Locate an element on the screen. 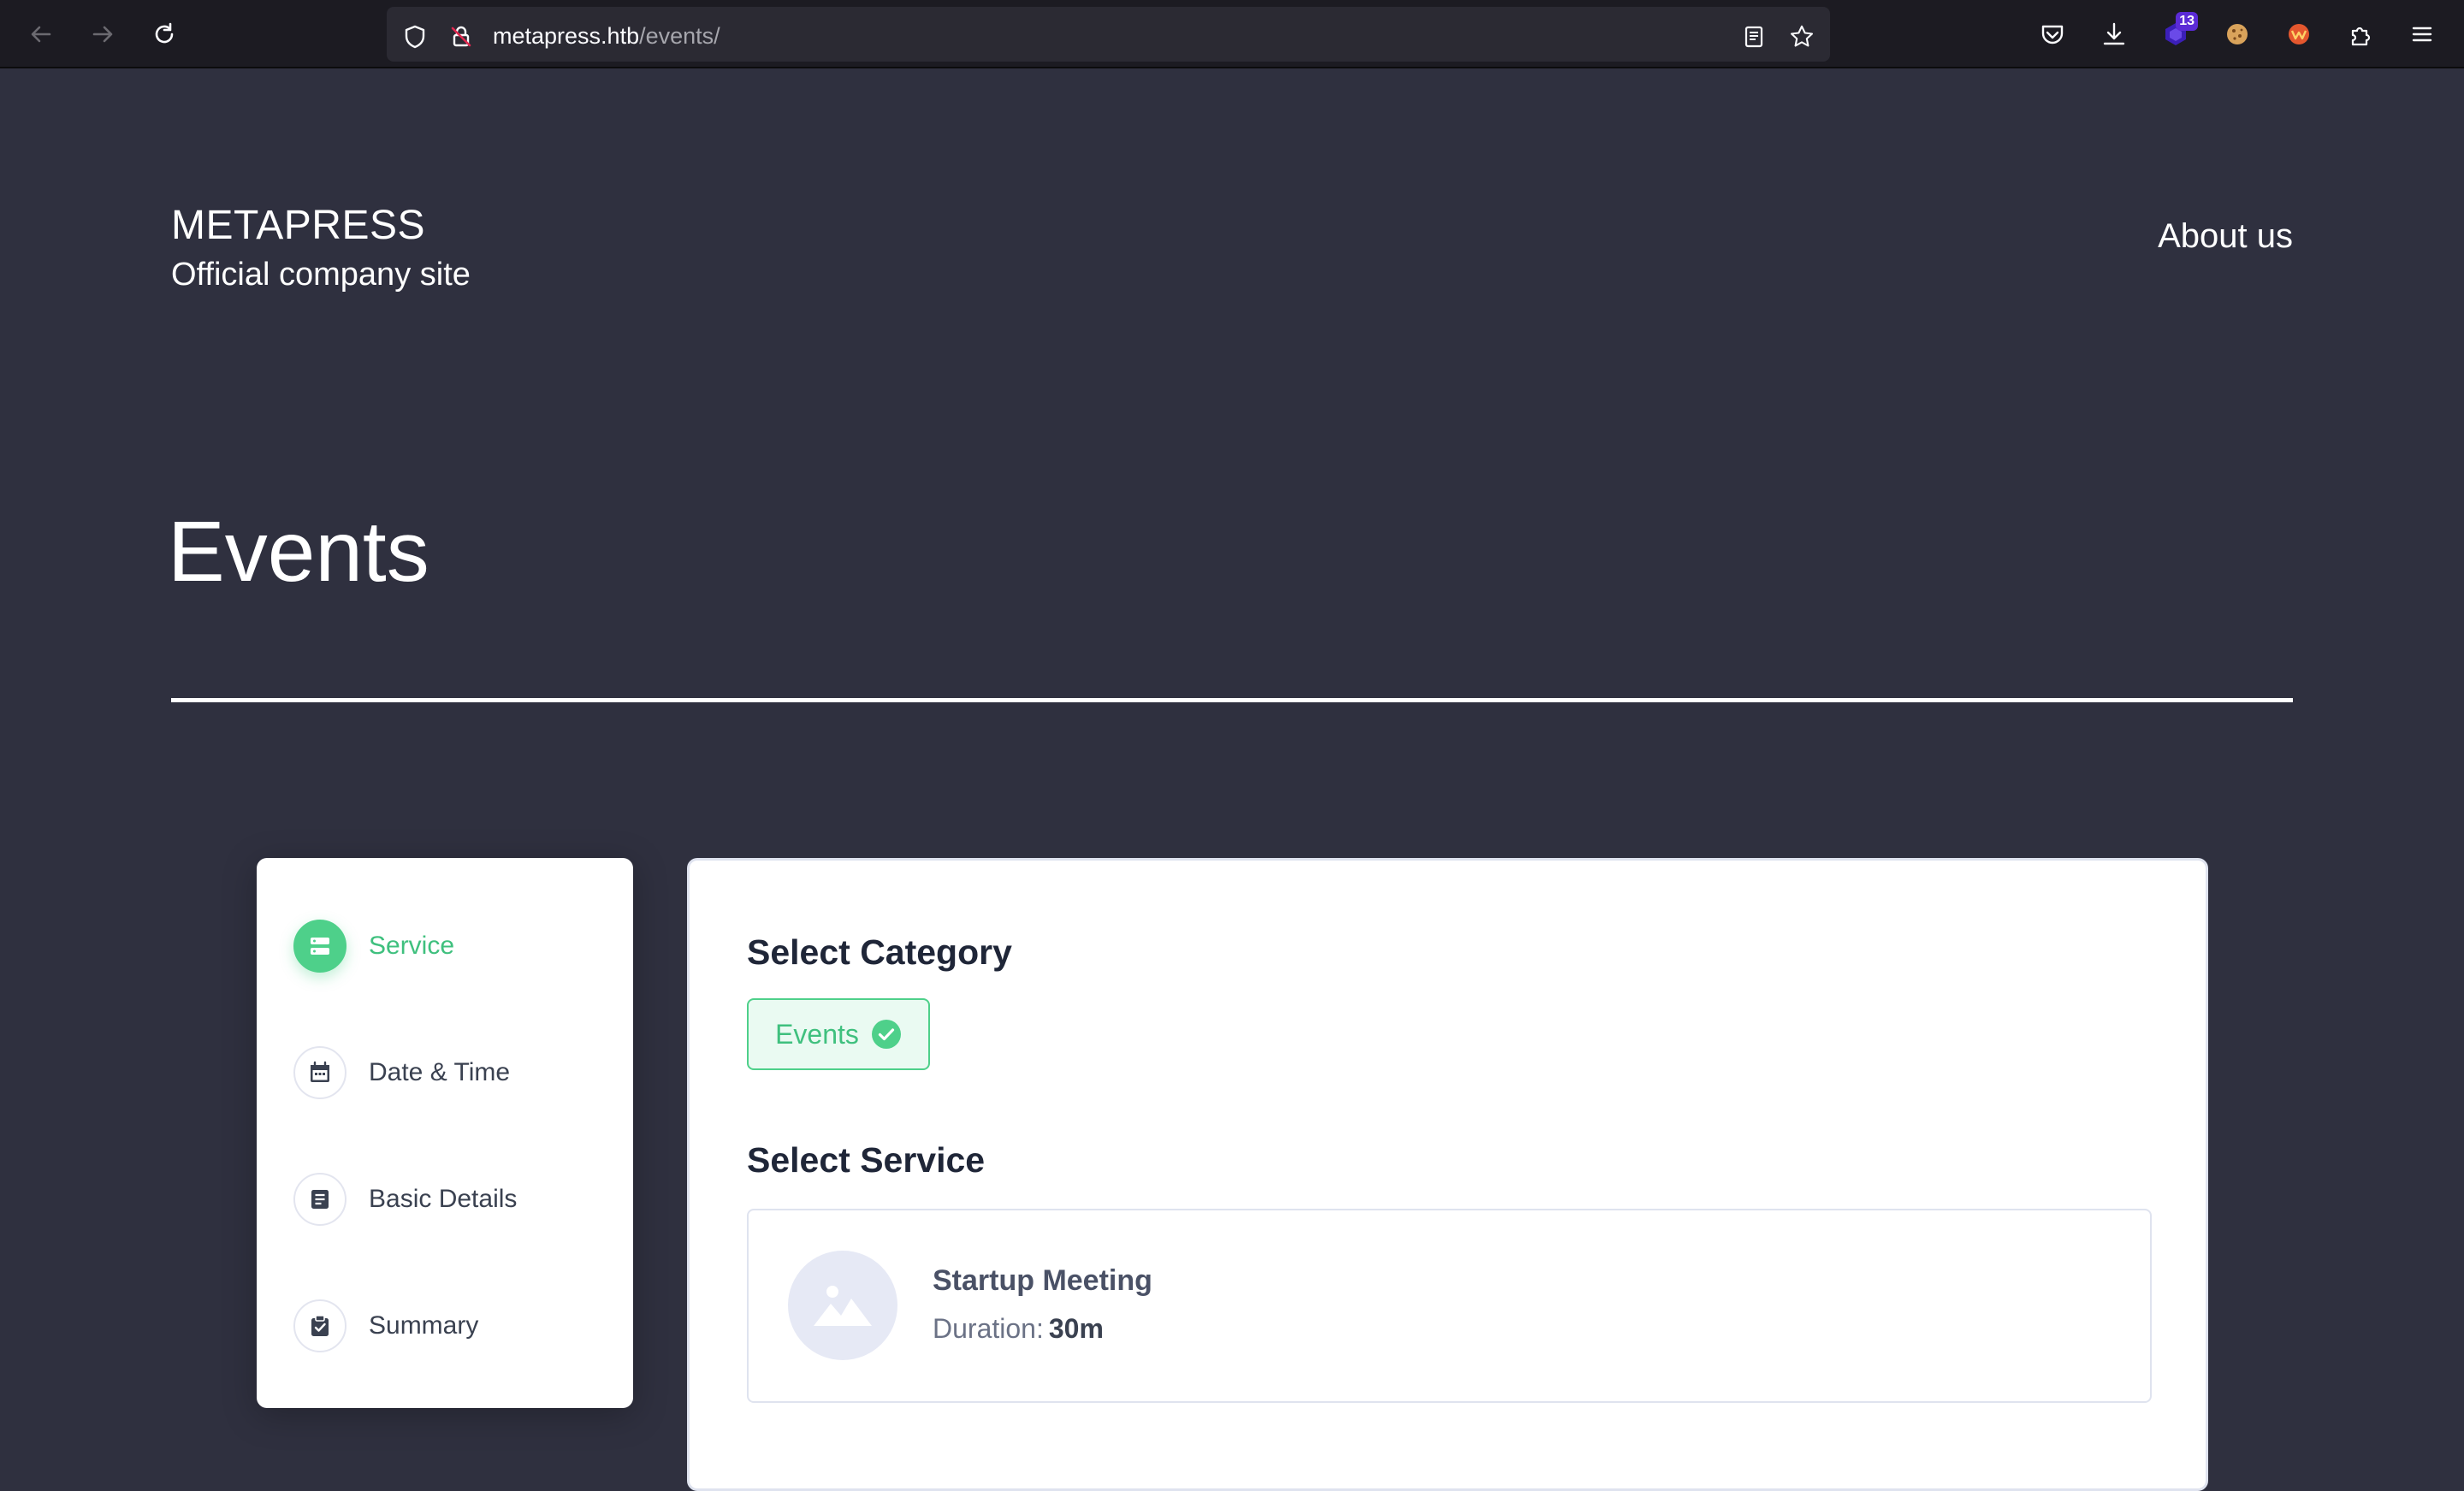  step-date-time: Date & Time is located at coordinates (401, 1072).